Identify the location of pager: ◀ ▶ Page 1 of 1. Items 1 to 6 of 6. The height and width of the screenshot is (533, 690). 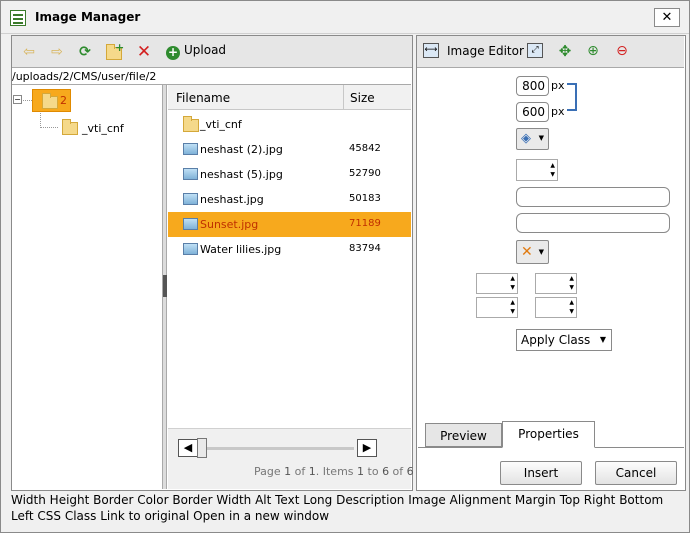
(291, 458).